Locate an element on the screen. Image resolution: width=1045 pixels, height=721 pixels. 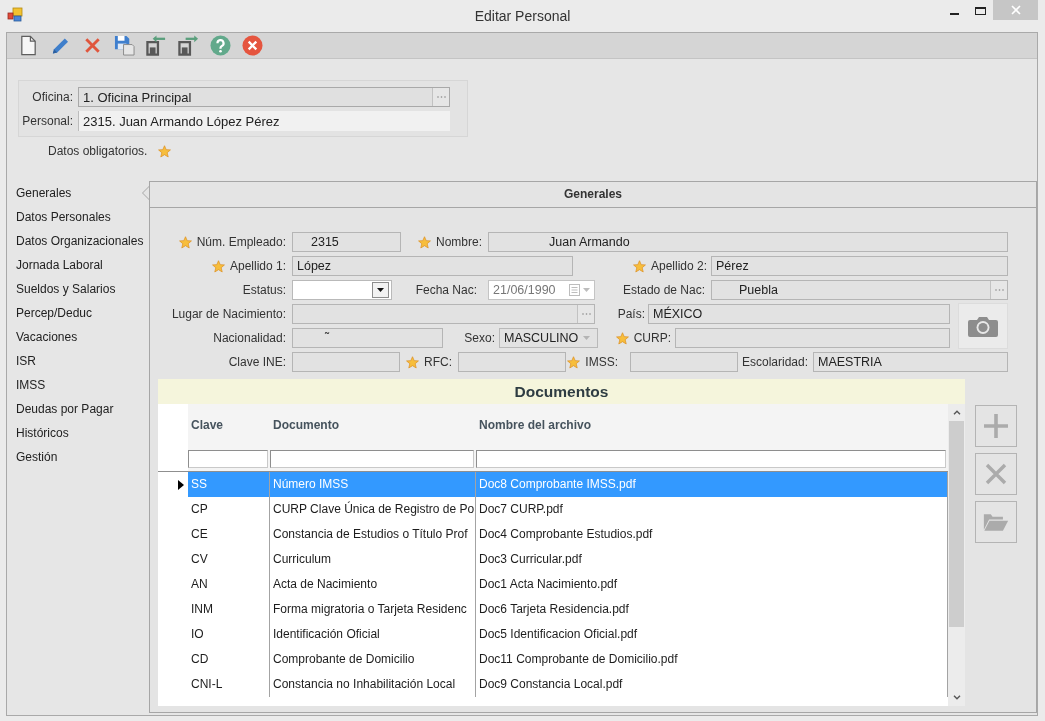
table-cell: CNI-L is located at coordinates (229, 684).